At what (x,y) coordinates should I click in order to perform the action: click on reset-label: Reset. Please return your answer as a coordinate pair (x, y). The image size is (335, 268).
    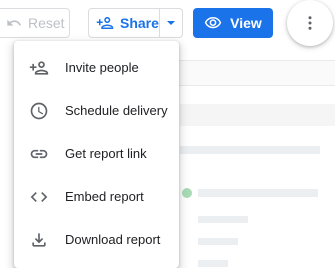
    Looking at the image, I should click on (46, 23).